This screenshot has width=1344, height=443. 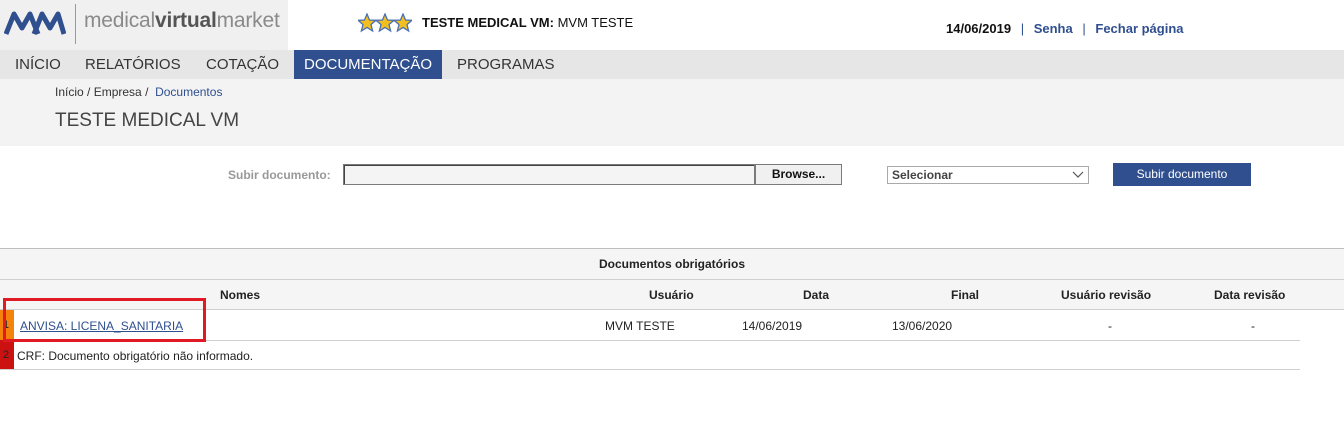 What do you see at coordinates (650, 369) in the screenshot?
I see `divider` at bounding box center [650, 369].